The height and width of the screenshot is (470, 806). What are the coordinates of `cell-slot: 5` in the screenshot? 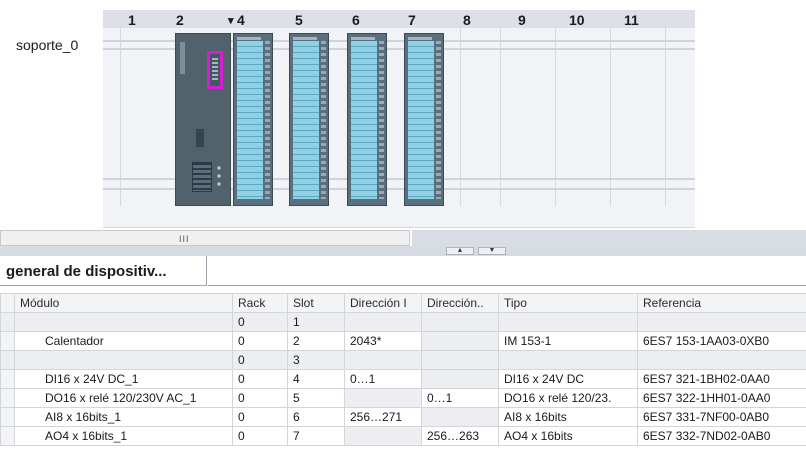 It's located at (316, 398).